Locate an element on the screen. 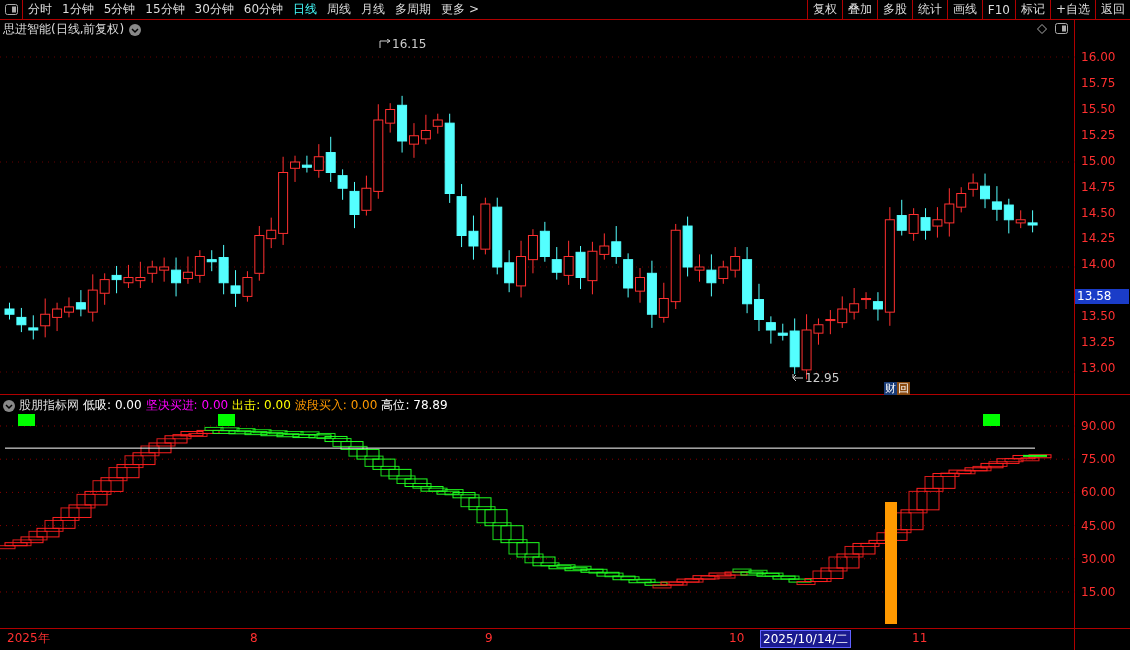 This screenshot has height=650, width=1130. legend-item: 波段买入: 0.00 is located at coordinates (336, 405).